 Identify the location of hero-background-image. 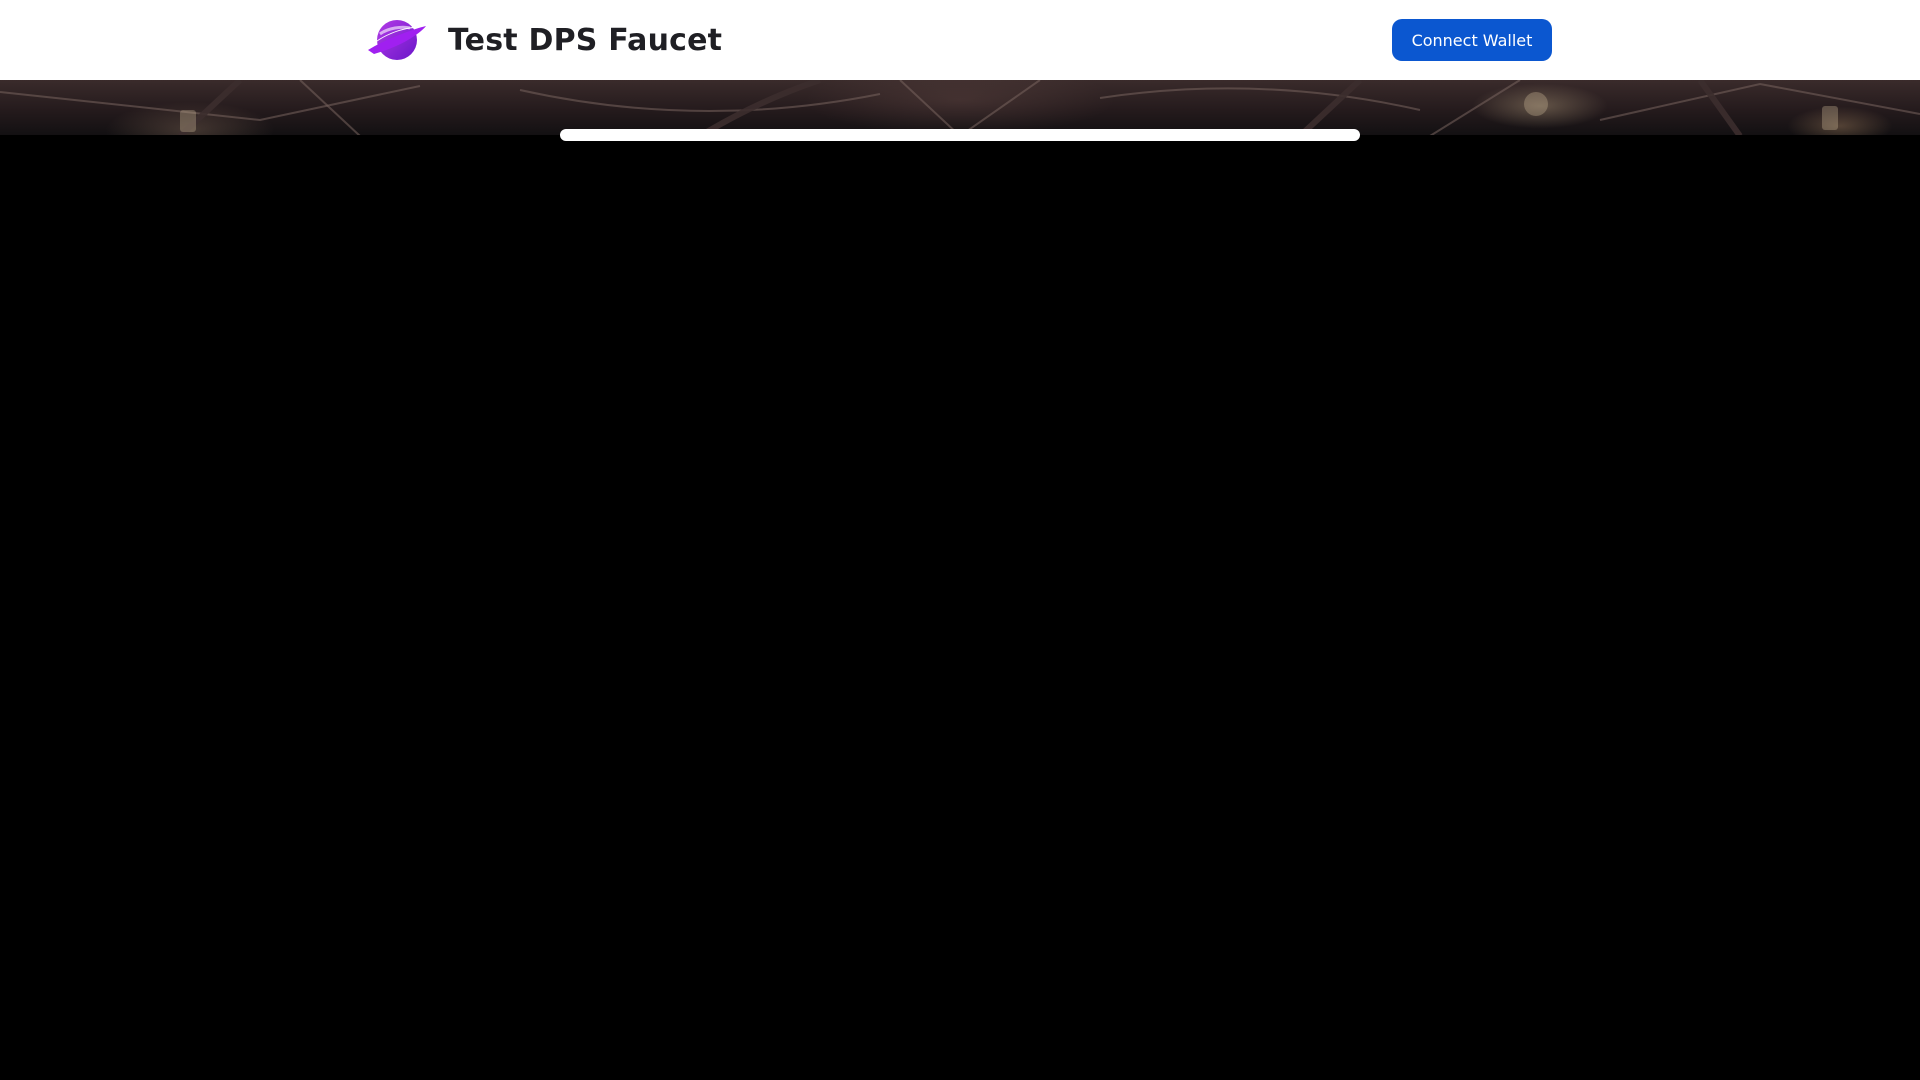
(960, 108).